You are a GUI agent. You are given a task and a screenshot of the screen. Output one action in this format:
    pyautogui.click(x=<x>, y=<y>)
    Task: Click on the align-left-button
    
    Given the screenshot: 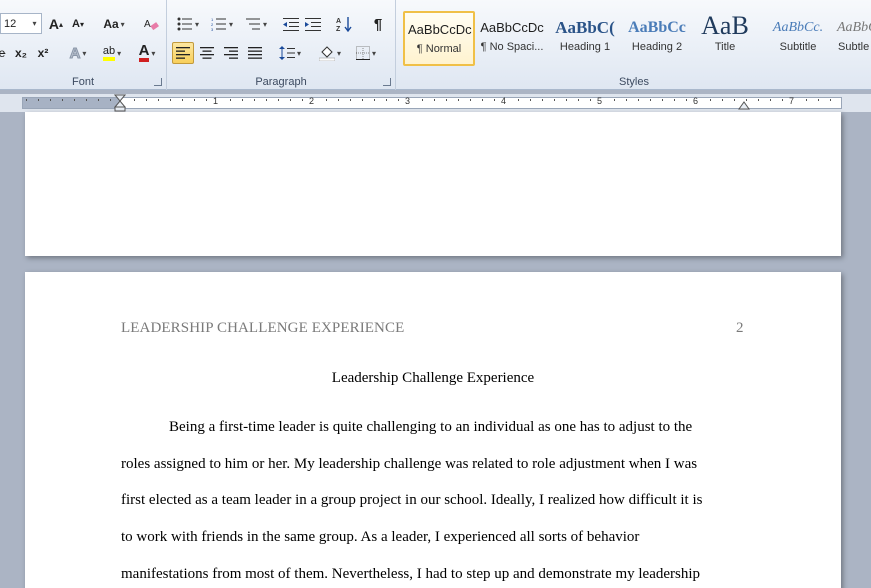 What is the action you would take?
    pyautogui.click(x=183, y=53)
    